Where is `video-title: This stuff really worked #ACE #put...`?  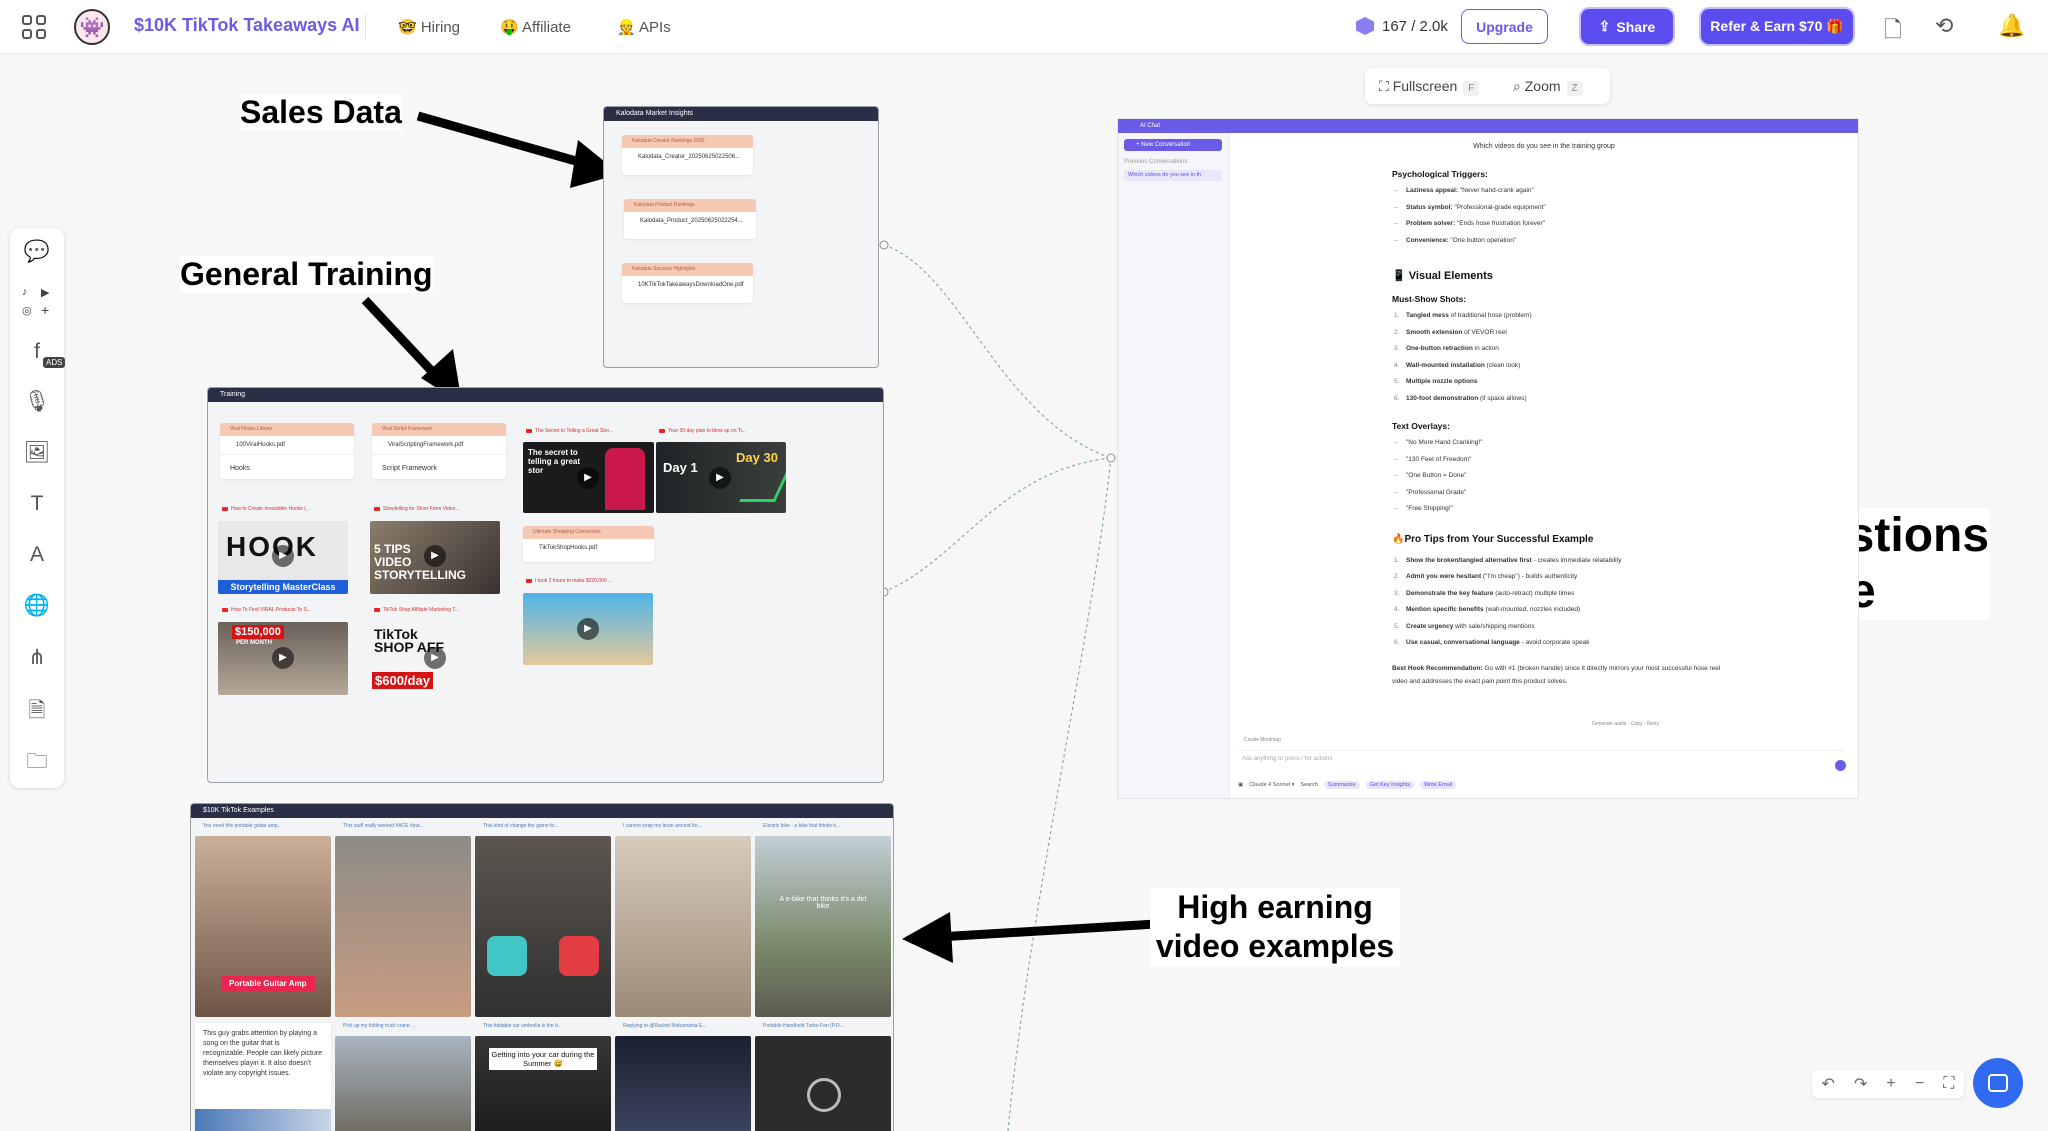 video-title: This stuff really worked #ACE #put... is located at coordinates (407, 826).